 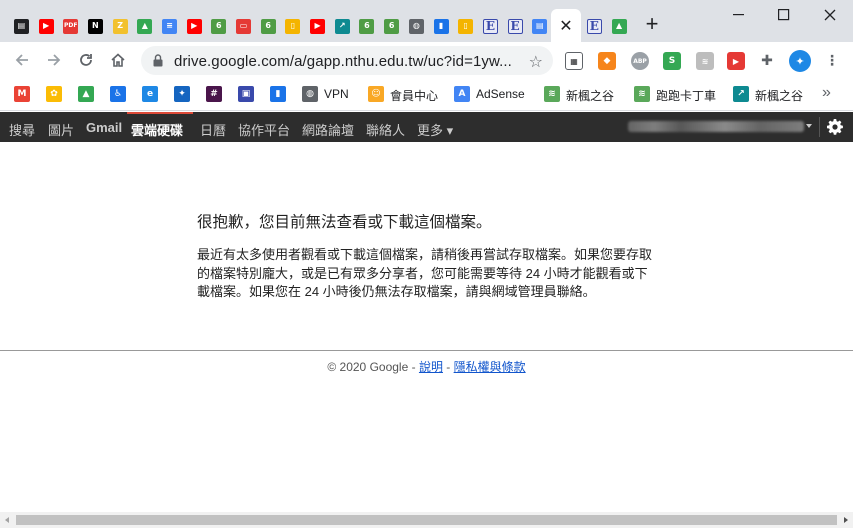 I want to click on zotero-icon: Z, so click(x=120, y=26).